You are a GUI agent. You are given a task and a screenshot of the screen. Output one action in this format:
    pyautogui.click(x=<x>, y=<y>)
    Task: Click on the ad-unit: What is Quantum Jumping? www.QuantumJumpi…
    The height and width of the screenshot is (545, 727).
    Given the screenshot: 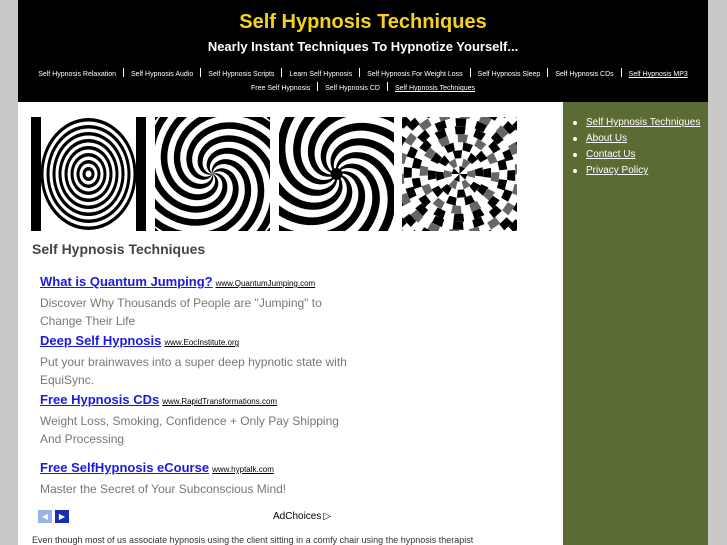 What is the action you would take?
    pyautogui.click(x=200, y=302)
    